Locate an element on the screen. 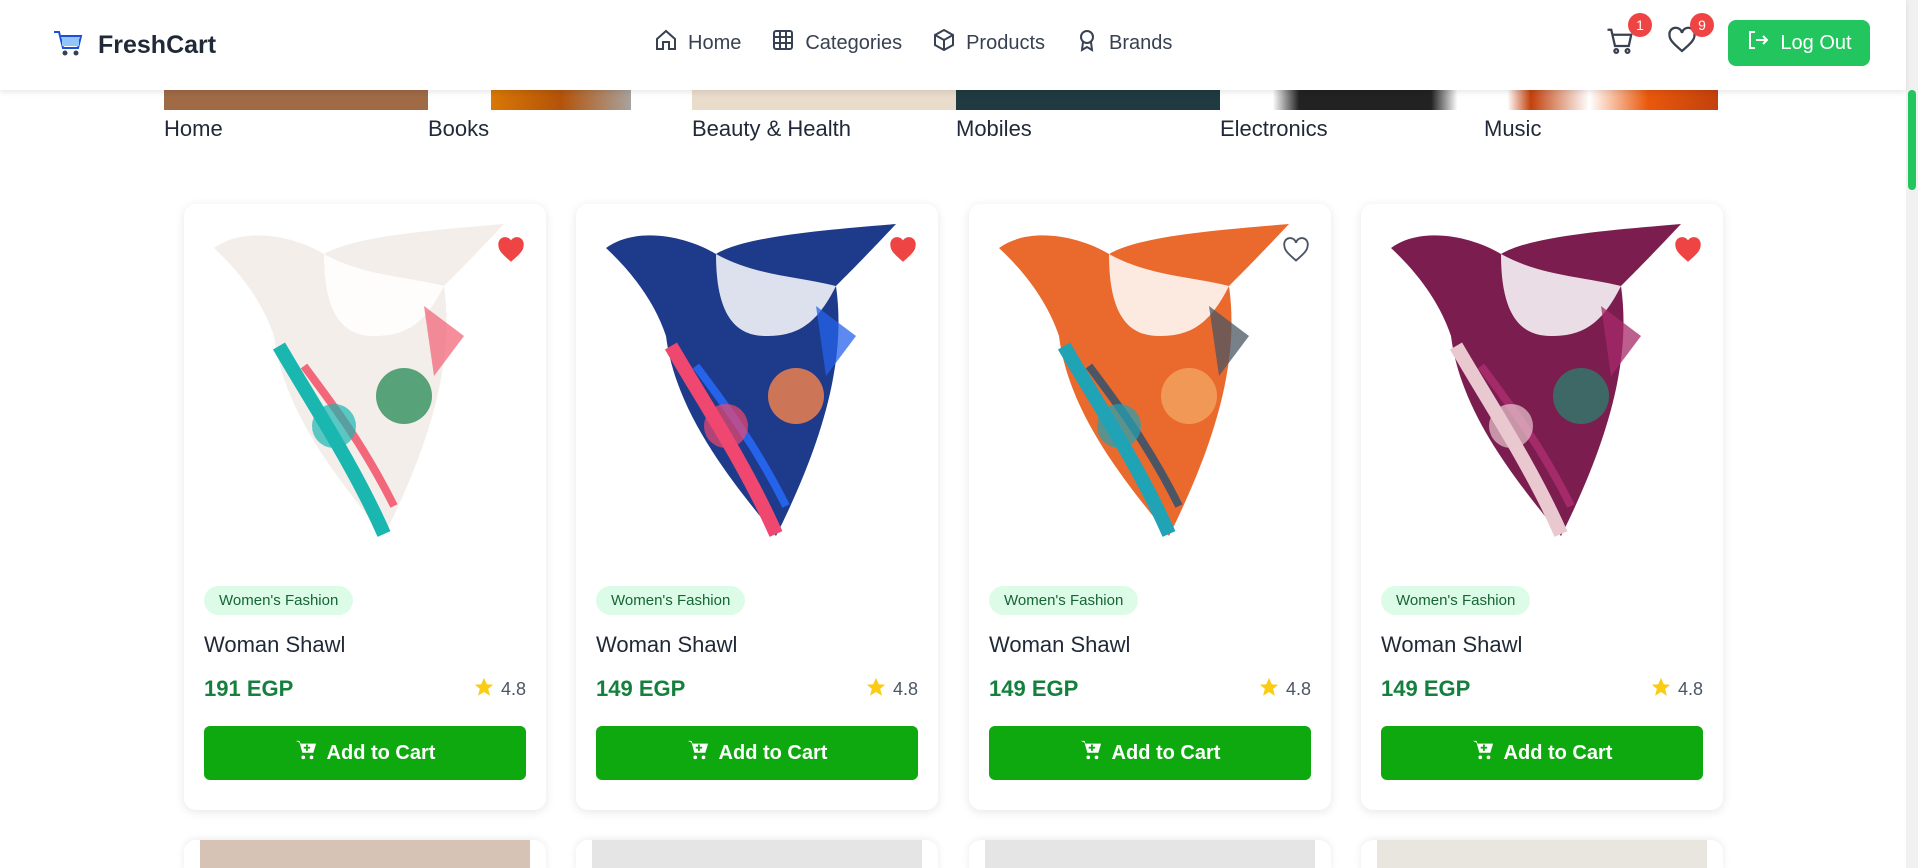 The height and width of the screenshot is (868, 1918). logout-label: Log Out is located at coordinates (1816, 42).